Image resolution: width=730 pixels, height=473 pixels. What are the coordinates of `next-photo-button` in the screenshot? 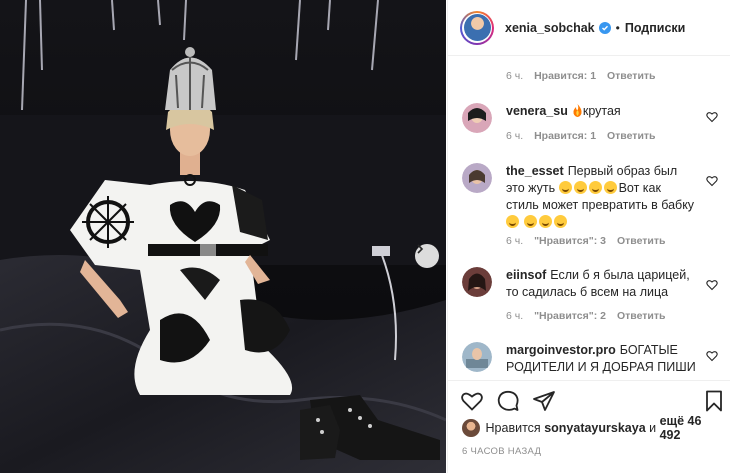 It's located at (427, 256).